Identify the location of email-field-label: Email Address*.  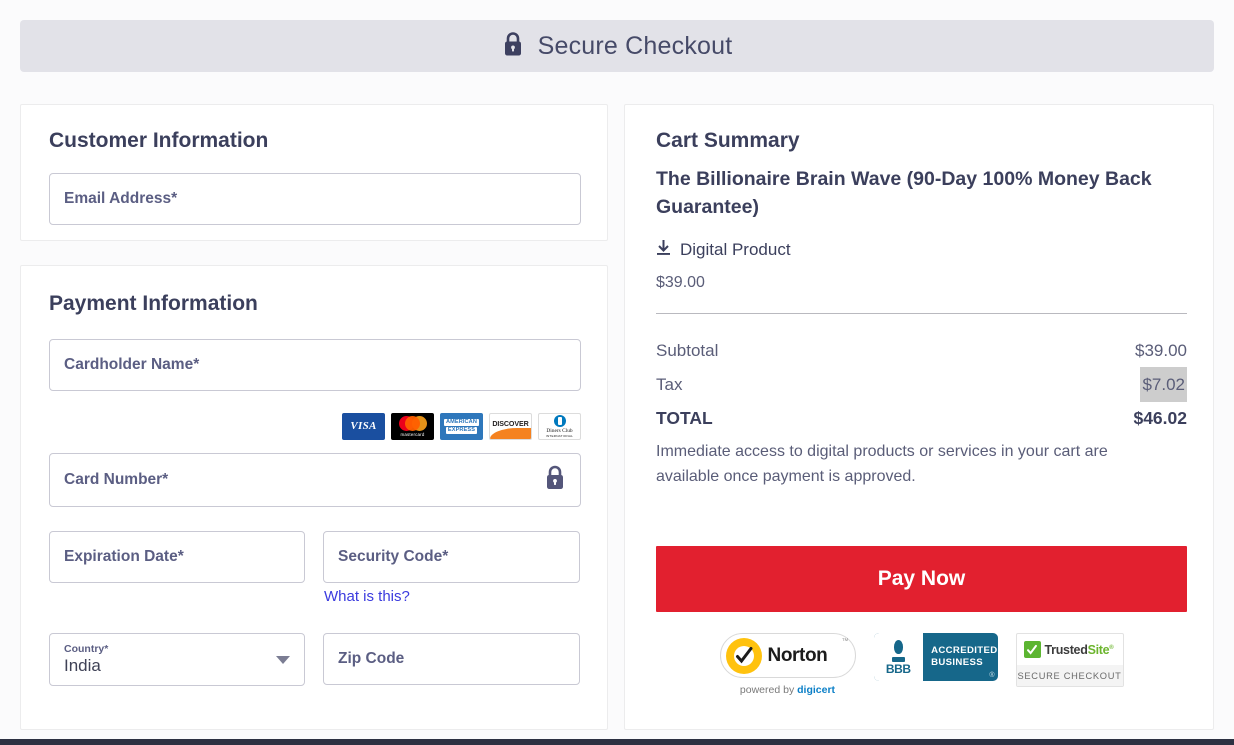
(121, 198).